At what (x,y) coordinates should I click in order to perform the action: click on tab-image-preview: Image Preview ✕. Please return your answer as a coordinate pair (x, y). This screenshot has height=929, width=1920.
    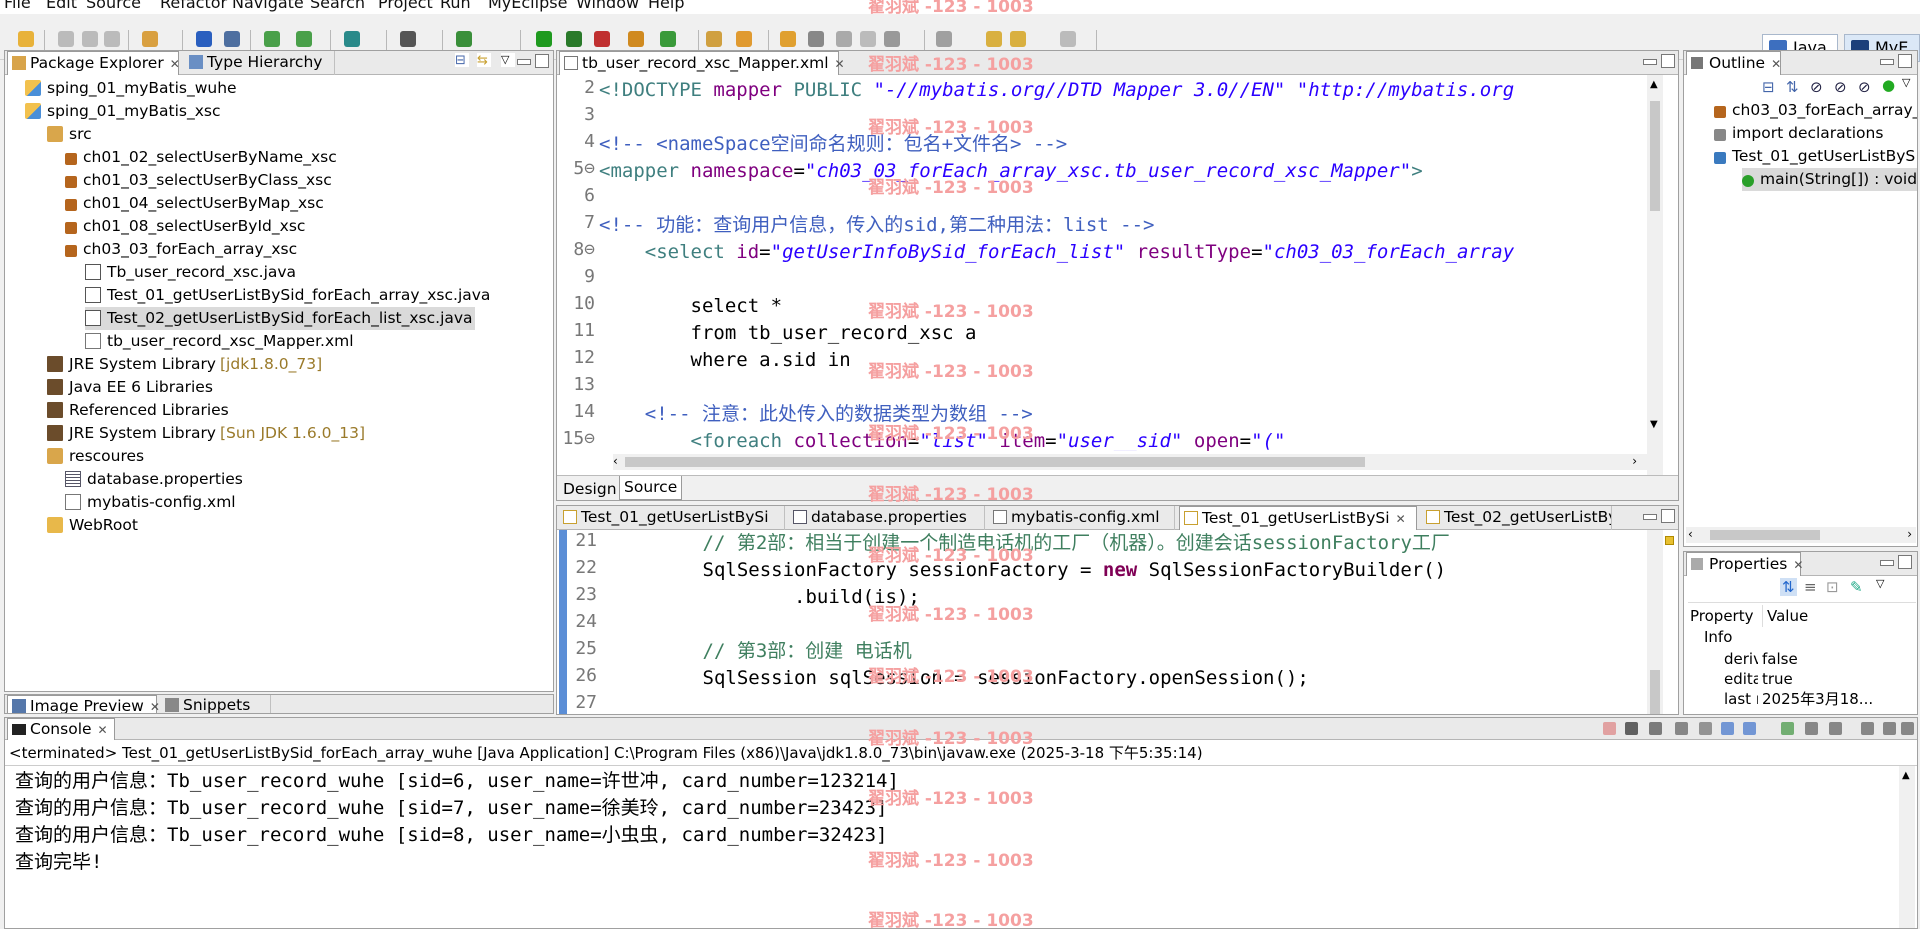
    Looking at the image, I should click on (83, 704).